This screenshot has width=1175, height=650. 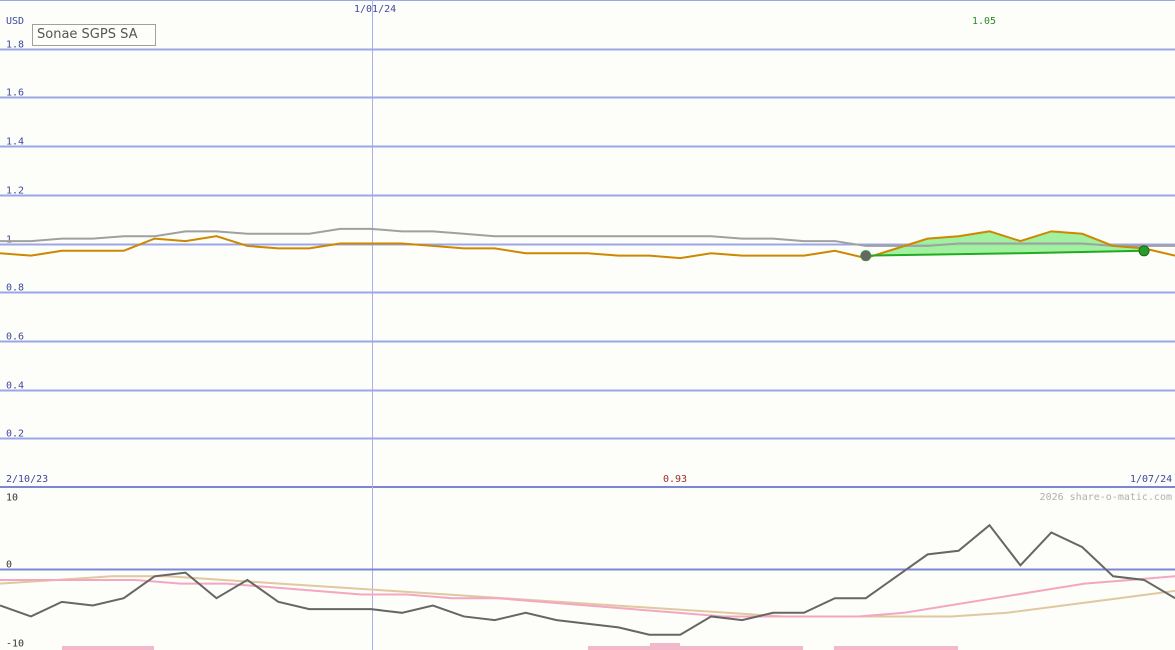 What do you see at coordinates (866, 256) in the screenshot?
I see `trend-start-marker` at bounding box center [866, 256].